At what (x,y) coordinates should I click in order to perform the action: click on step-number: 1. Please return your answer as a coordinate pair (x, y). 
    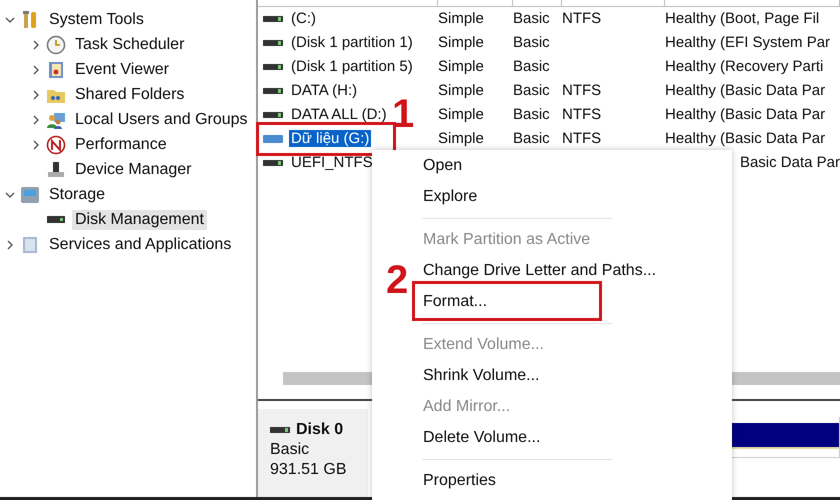
    Looking at the image, I should click on (403, 114).